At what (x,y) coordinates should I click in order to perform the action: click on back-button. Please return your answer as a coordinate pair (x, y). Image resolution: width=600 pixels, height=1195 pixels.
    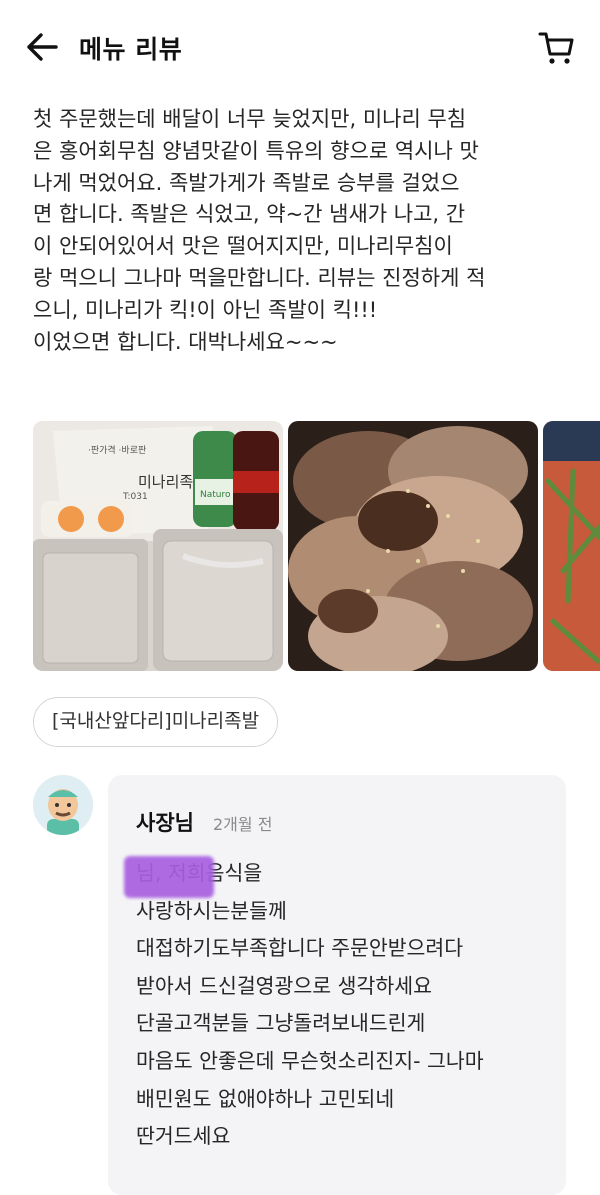
    Looking at the image, I should click on (44, 47).